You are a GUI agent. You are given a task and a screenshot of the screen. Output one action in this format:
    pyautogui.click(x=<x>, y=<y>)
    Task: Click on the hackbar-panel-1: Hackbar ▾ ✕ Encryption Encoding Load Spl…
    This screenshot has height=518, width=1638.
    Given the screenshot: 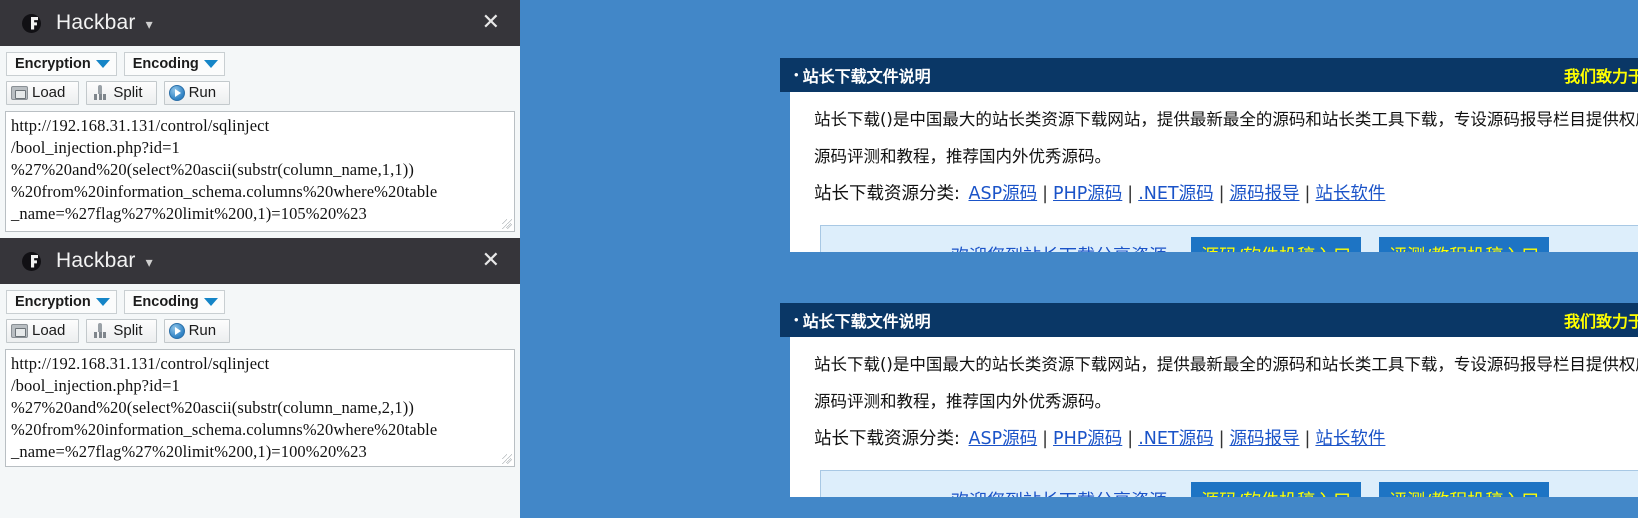 What is the action you would take?
    pyautogui.click(x=260, y=116)
    